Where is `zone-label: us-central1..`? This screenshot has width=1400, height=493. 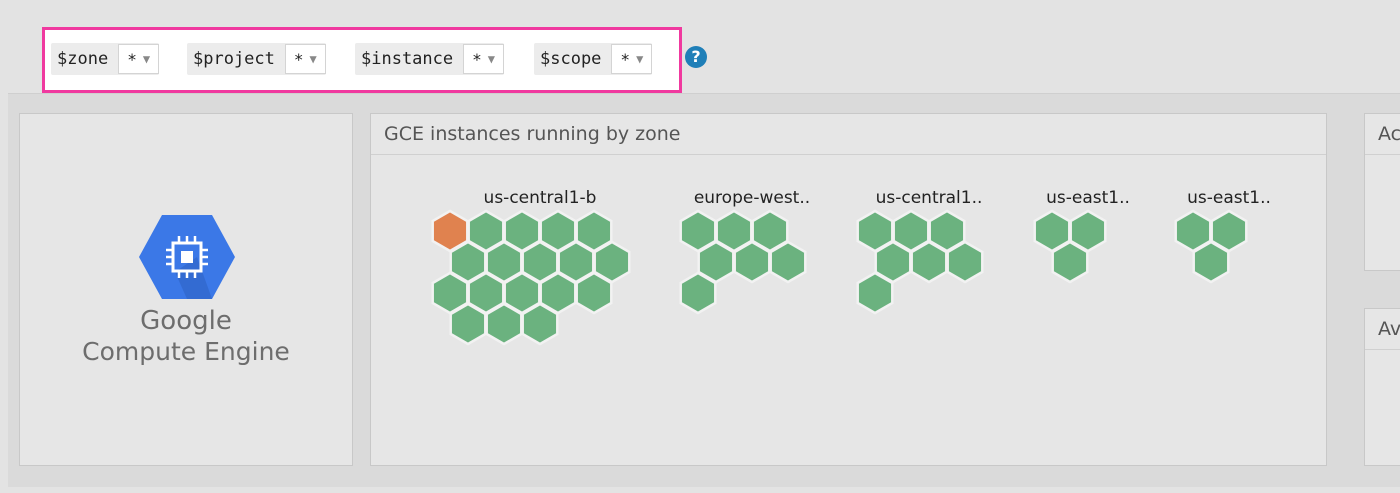
zone-label: us-central1.. is located at coordinates (929, 198).